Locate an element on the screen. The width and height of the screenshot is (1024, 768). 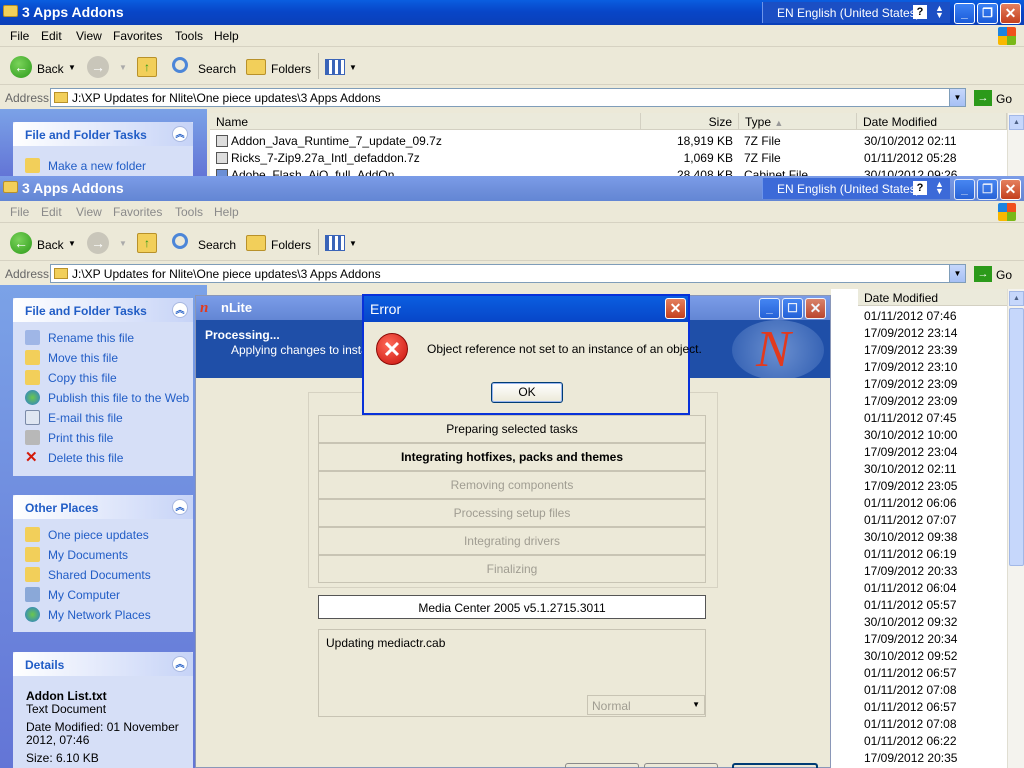
maximize-button: ☐ is located at coordinates (792, 308).